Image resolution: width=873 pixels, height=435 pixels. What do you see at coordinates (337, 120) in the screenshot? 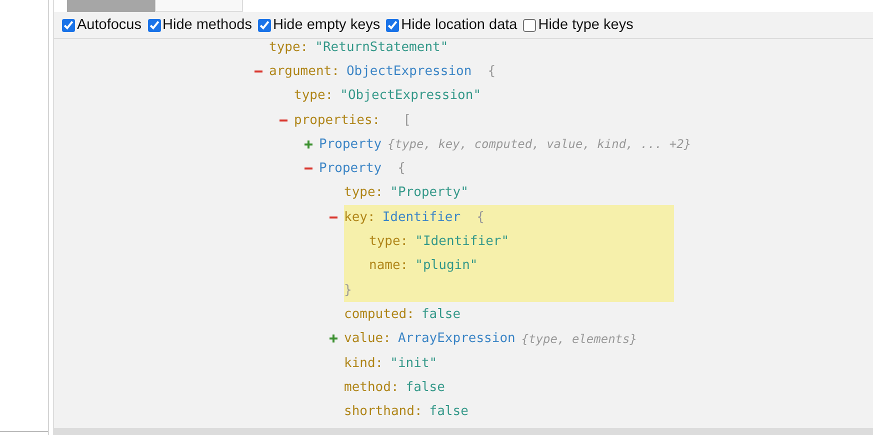
I see `property-key: properties:` at bounding box center [337, 120].